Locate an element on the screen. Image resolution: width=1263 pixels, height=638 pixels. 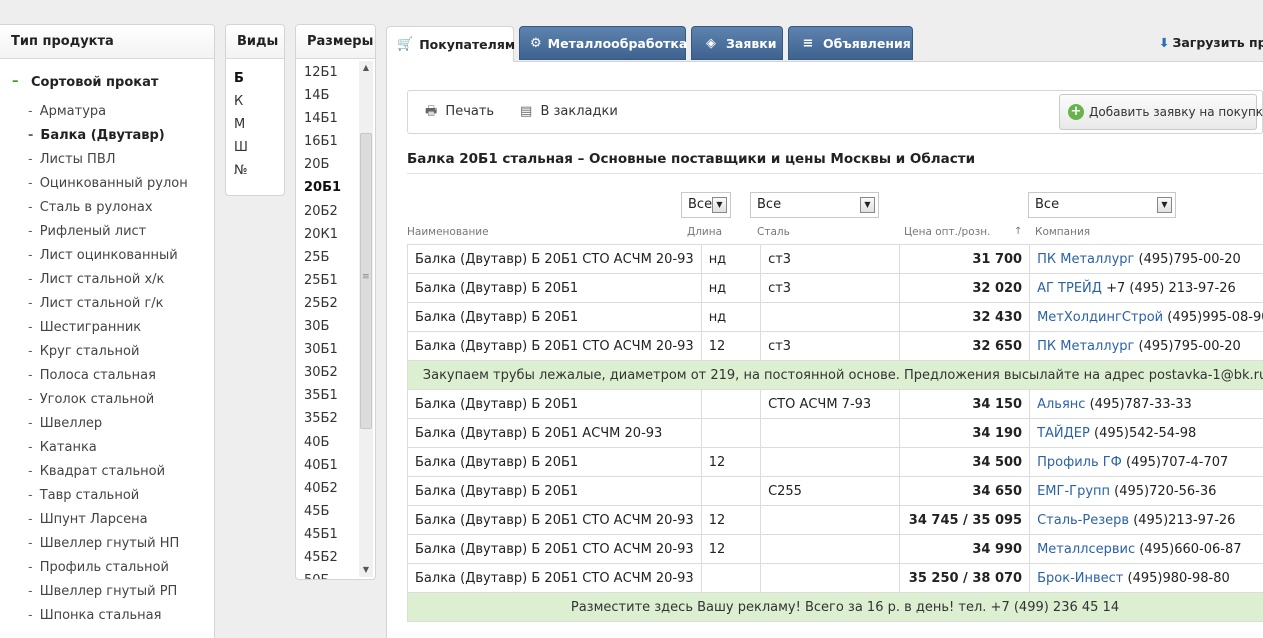
bookmark-icon: ▤ is located at coordinates (526, 111).